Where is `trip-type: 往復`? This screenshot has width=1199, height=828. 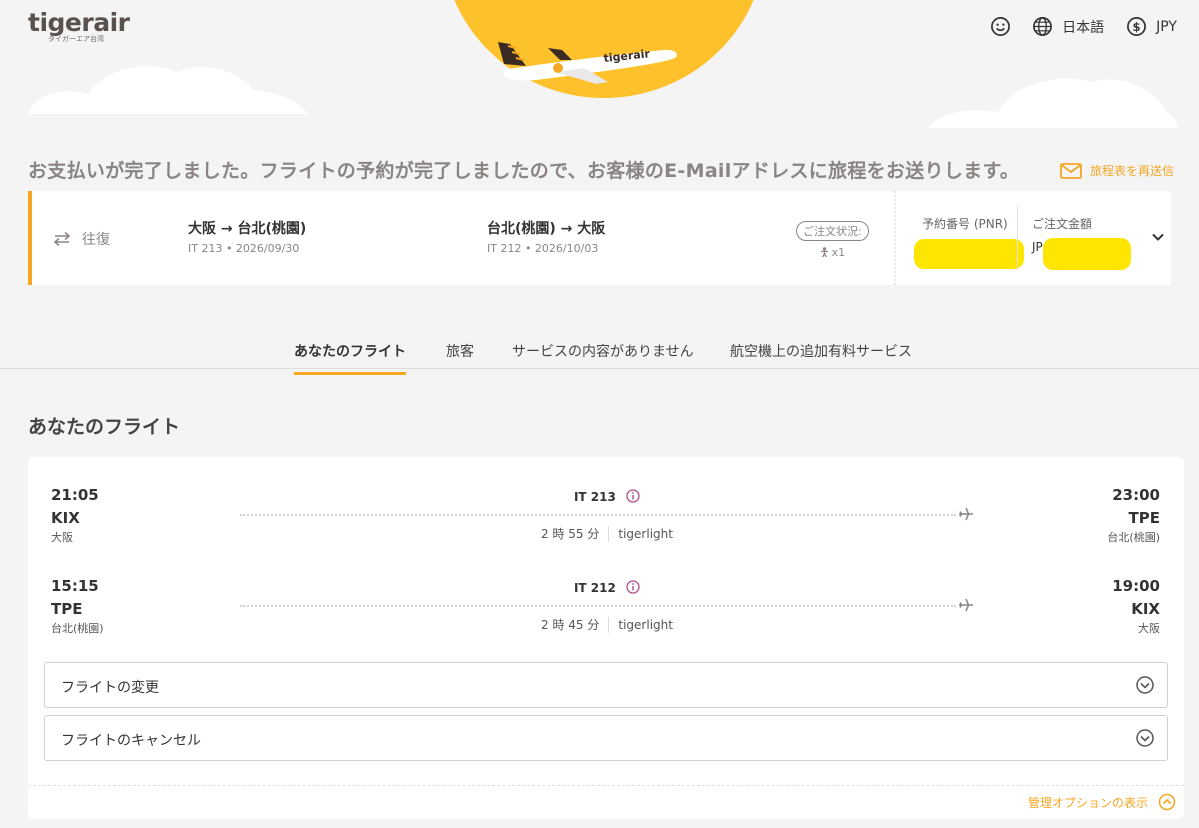 trip-type: 往復 is located at coordinates (81, 239).